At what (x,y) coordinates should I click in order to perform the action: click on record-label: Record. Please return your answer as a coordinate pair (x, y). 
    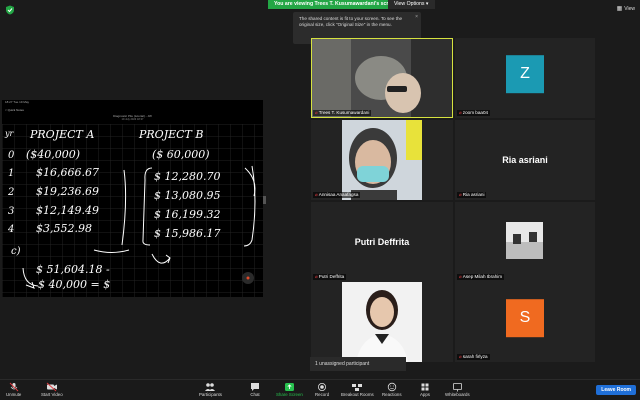
    Looking at the image, I should click on (322, 394).